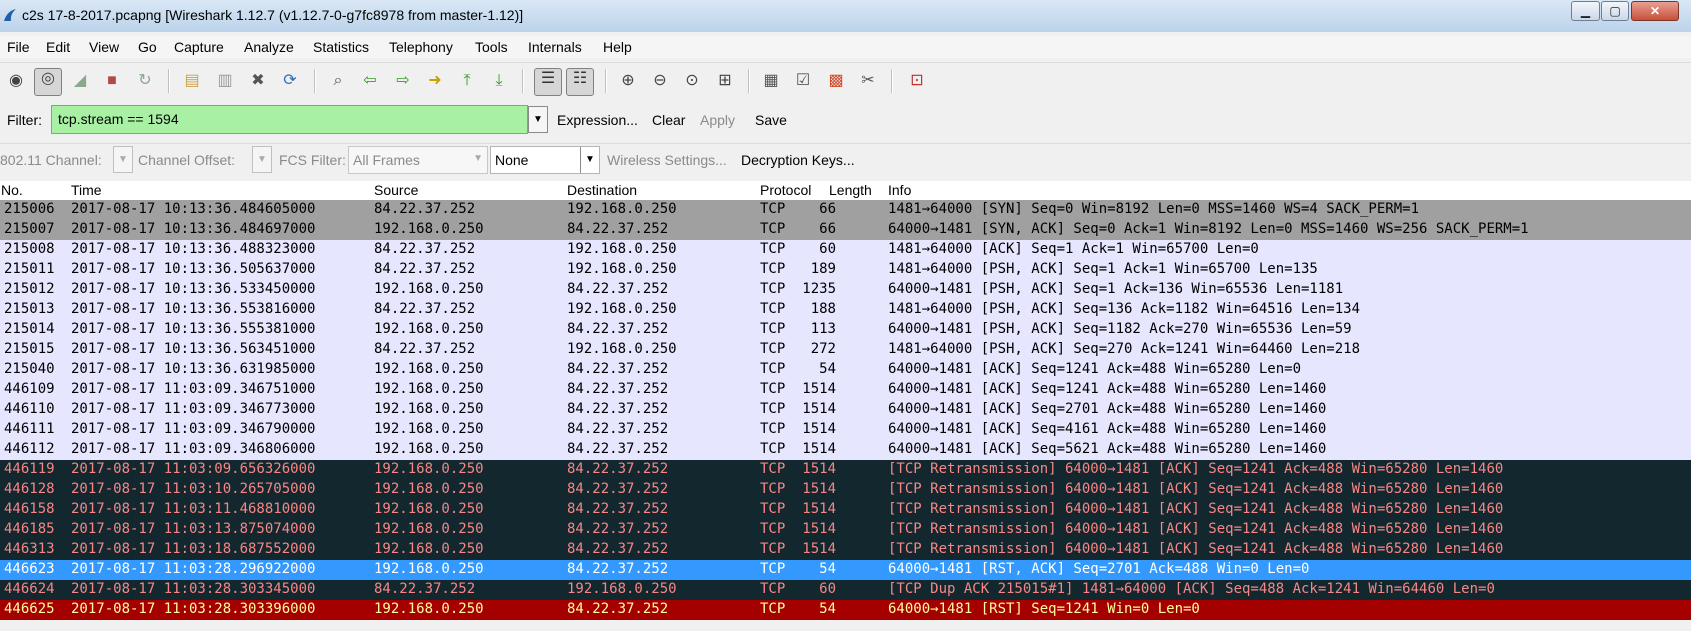 The image size is (1691, 631). What do you see at coordinates (29, 309) in the screenshot?
I see `cell-no: 215013` at bounding box center [29, 309].